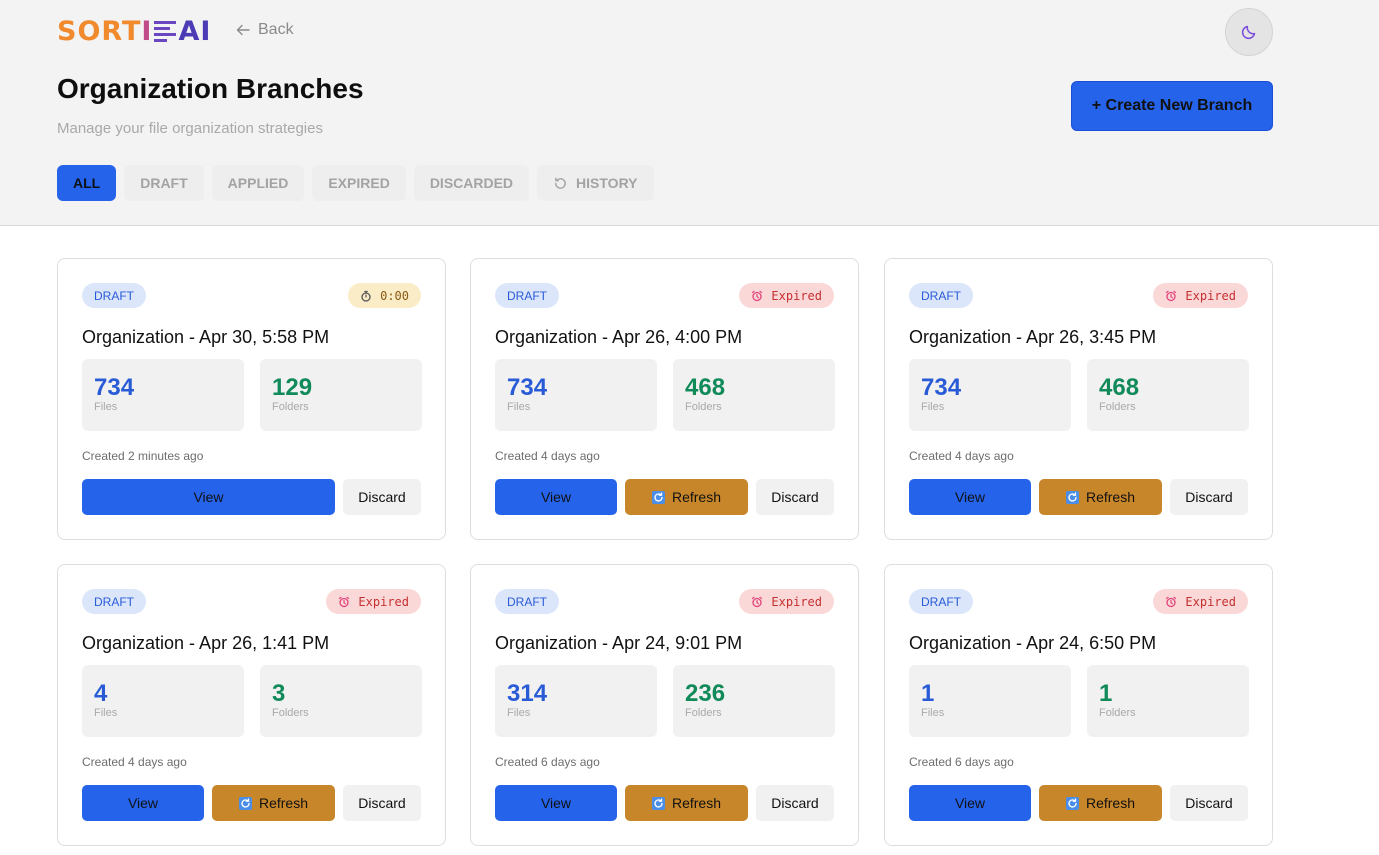 This screenshot has height=855, width=1379. Describe the element at coordinates (243, 30) in the screenshot. I see `arrow-left-icon` at that location.